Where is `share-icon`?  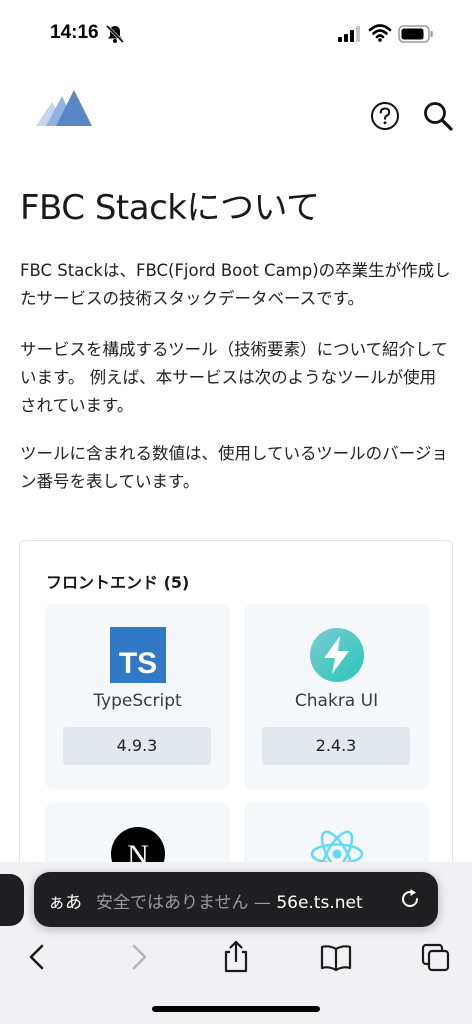 share-icon is located at coordinates (236, 957).